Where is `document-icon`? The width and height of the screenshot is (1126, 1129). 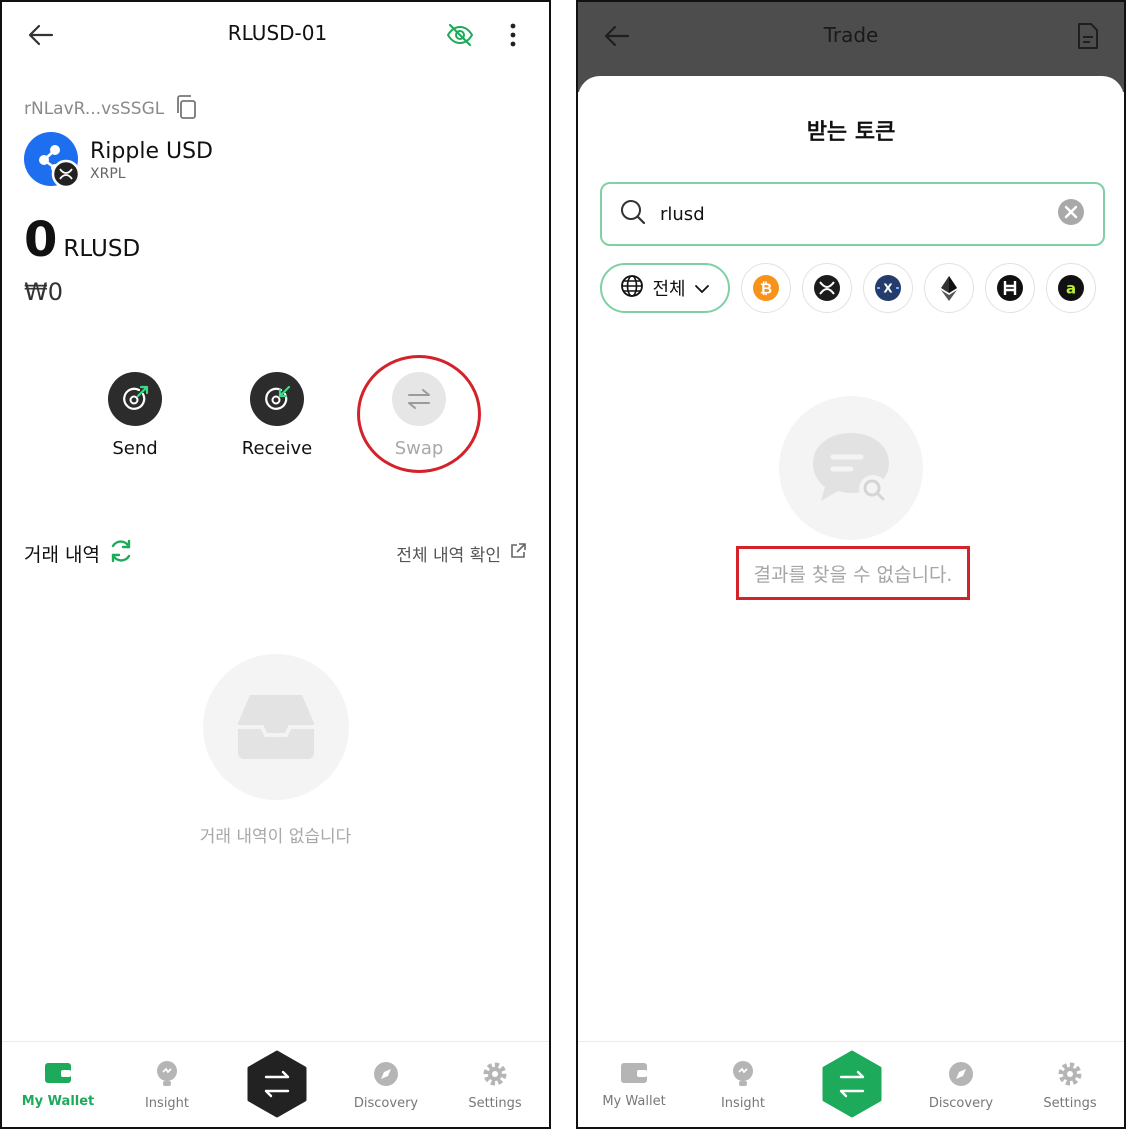 document-icon is located at coordinates (1088, 36).